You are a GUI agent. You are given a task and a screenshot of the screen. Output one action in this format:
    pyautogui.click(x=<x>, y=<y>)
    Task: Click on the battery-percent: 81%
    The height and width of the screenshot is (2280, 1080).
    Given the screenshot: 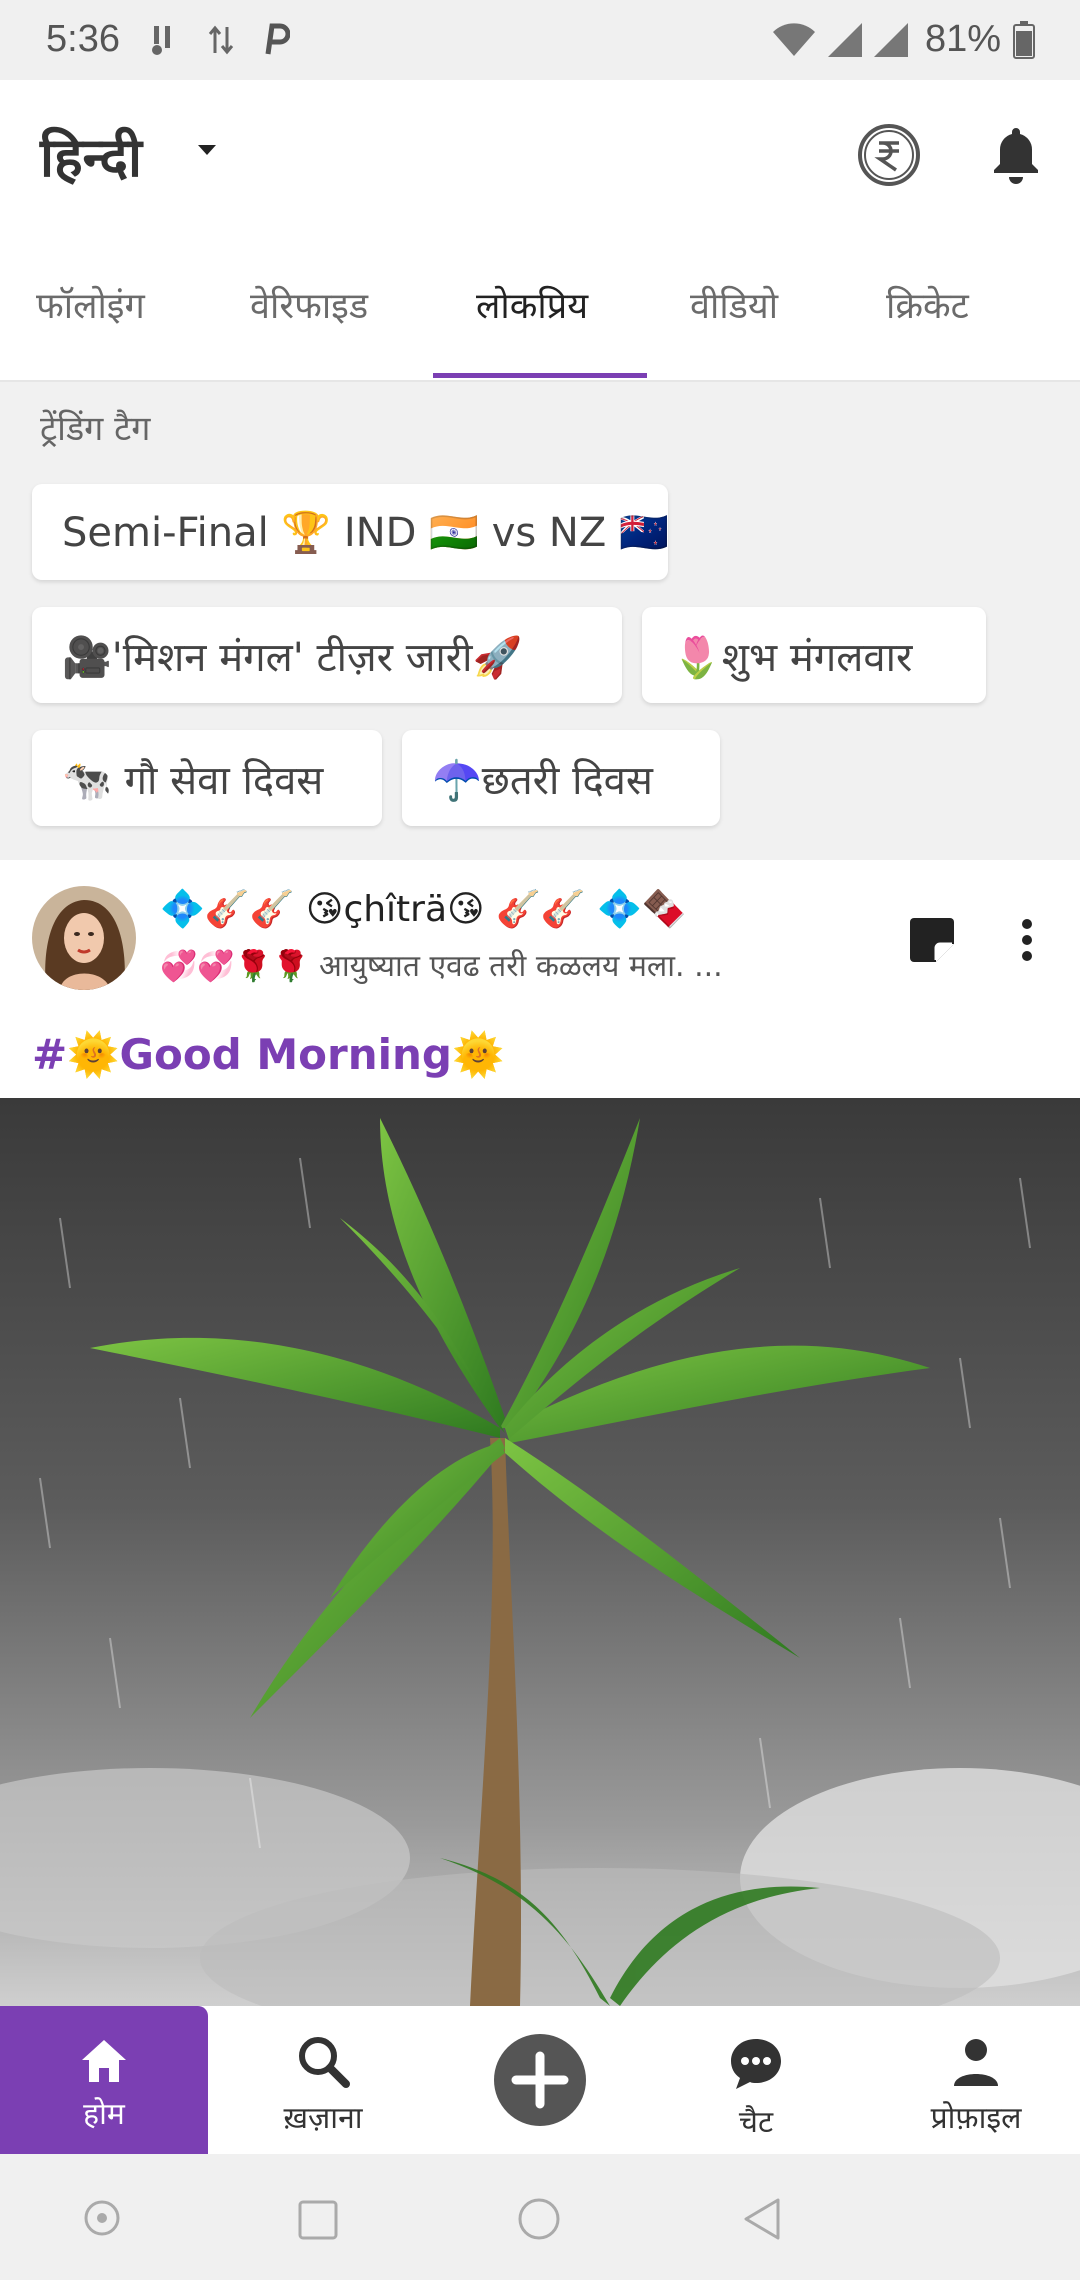 What is the action you would take?
    pyautogui.click(x=963, y=39)
    